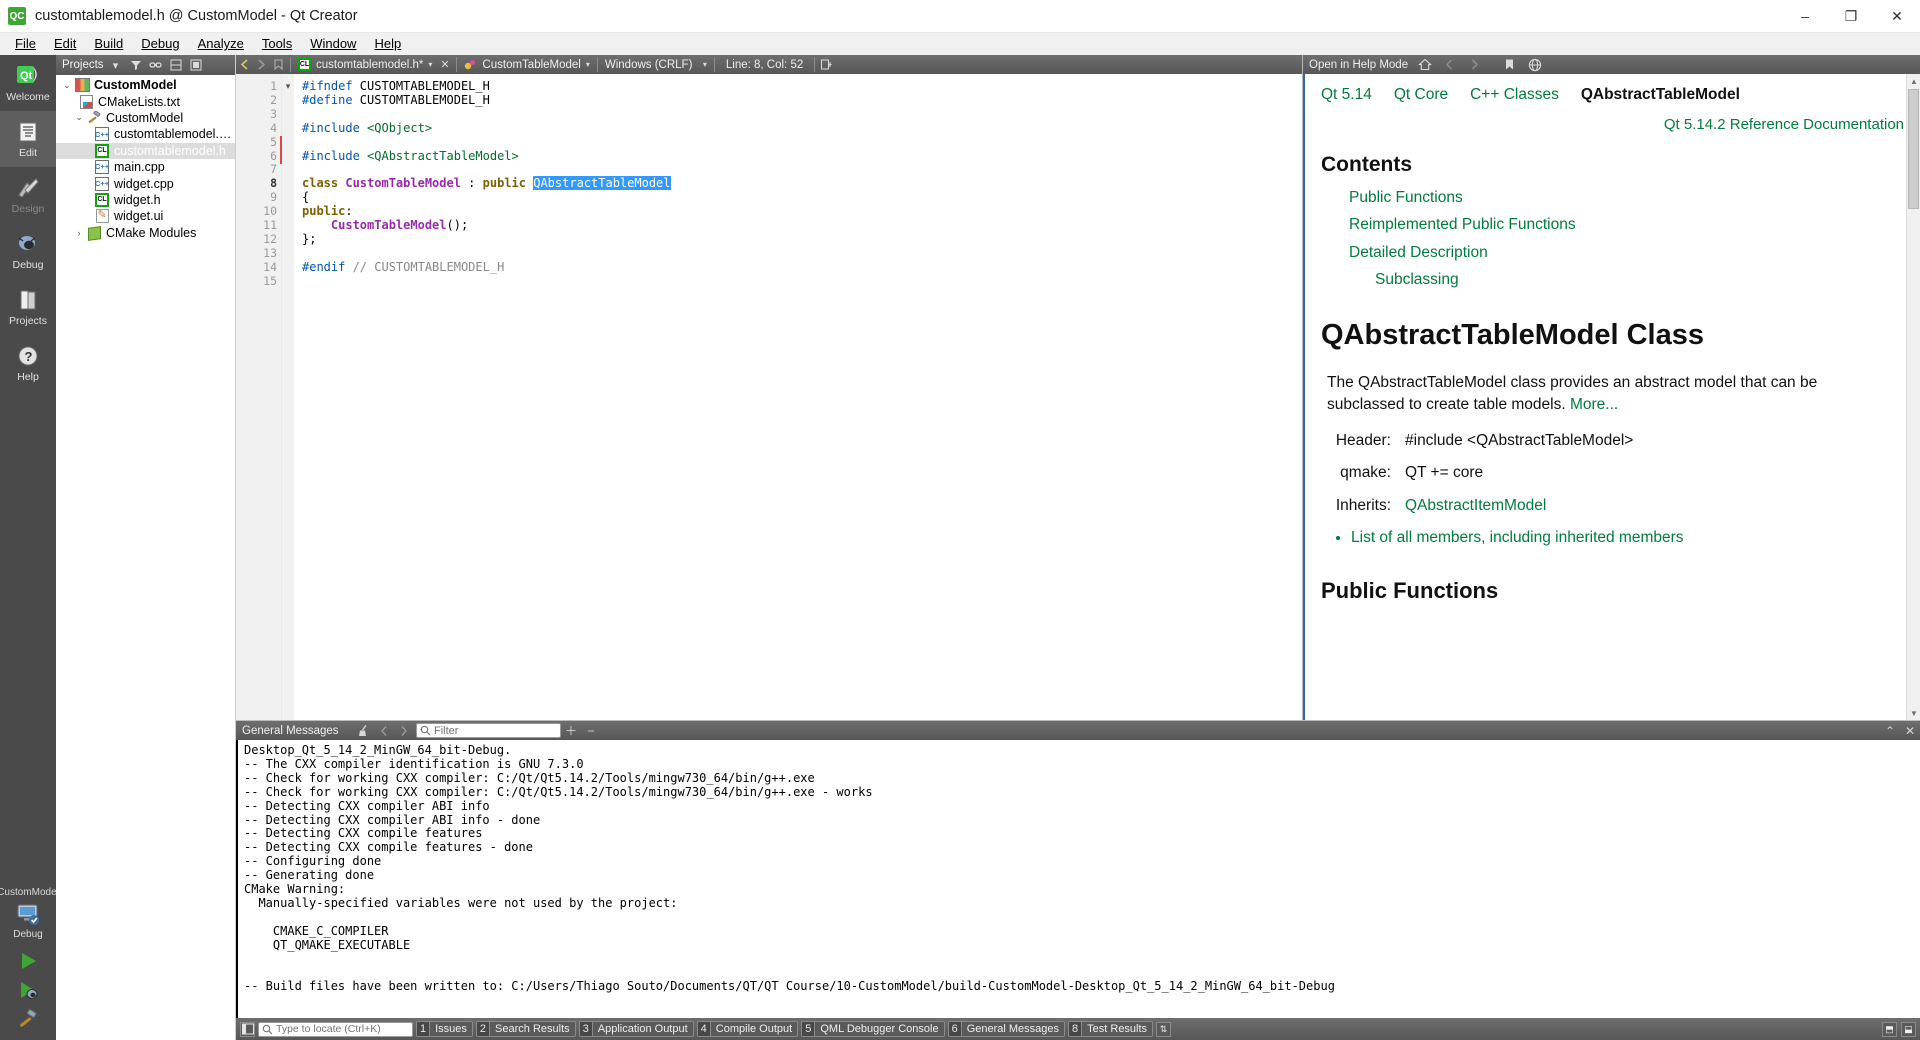 This screenshot has width=1920, height=1040. I want to click on toc-link-public-functions: Public Functions, so click(1626, 198).